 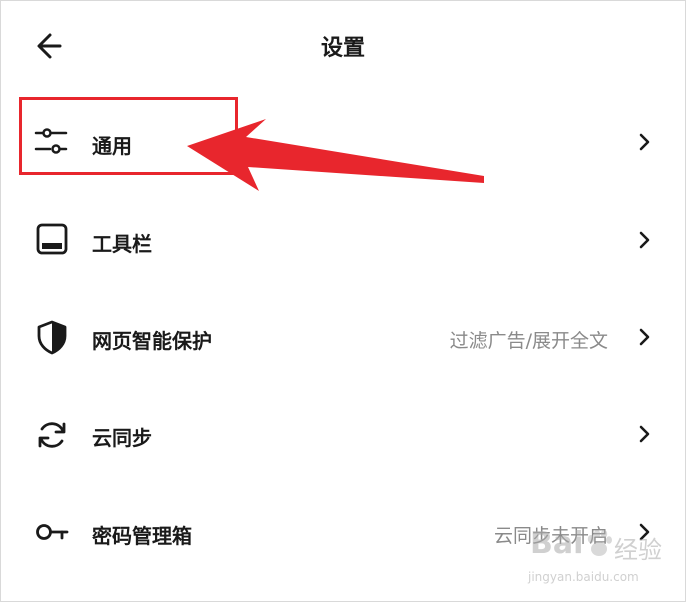 What do you see at coordinates (342, 48) in the screenshot?
I see `page-title: 设置` at bounding box center [342, 48].